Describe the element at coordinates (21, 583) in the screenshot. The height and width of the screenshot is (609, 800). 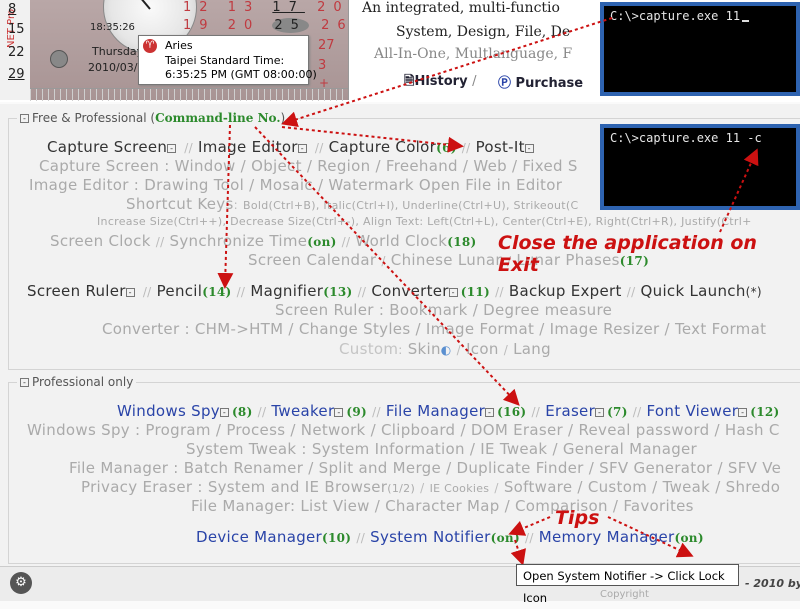
I see `app-logo-icon: ⚙` at that location.